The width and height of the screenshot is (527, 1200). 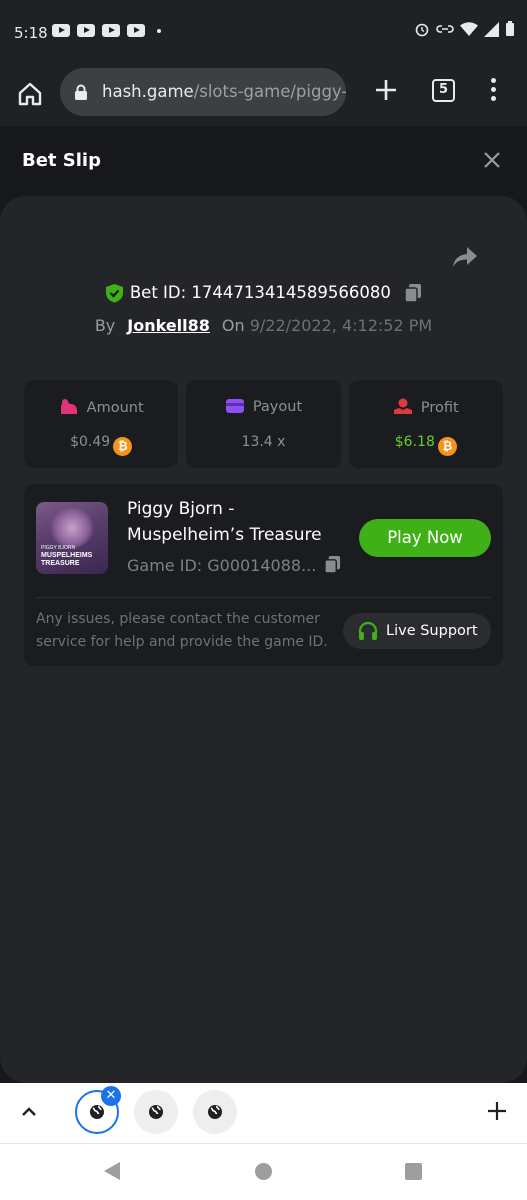 I want to click on lock-icon, so click(x=81, y=92).